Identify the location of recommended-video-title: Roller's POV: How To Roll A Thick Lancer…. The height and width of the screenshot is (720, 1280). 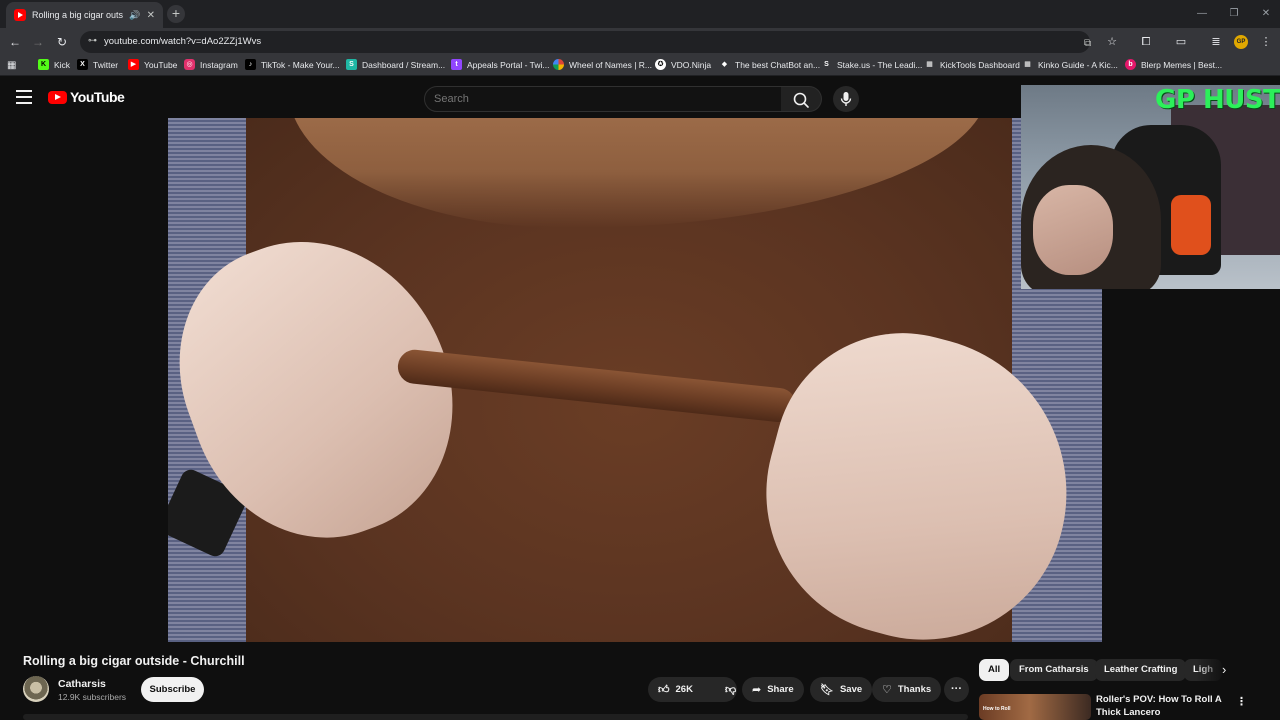
(1161, 706).